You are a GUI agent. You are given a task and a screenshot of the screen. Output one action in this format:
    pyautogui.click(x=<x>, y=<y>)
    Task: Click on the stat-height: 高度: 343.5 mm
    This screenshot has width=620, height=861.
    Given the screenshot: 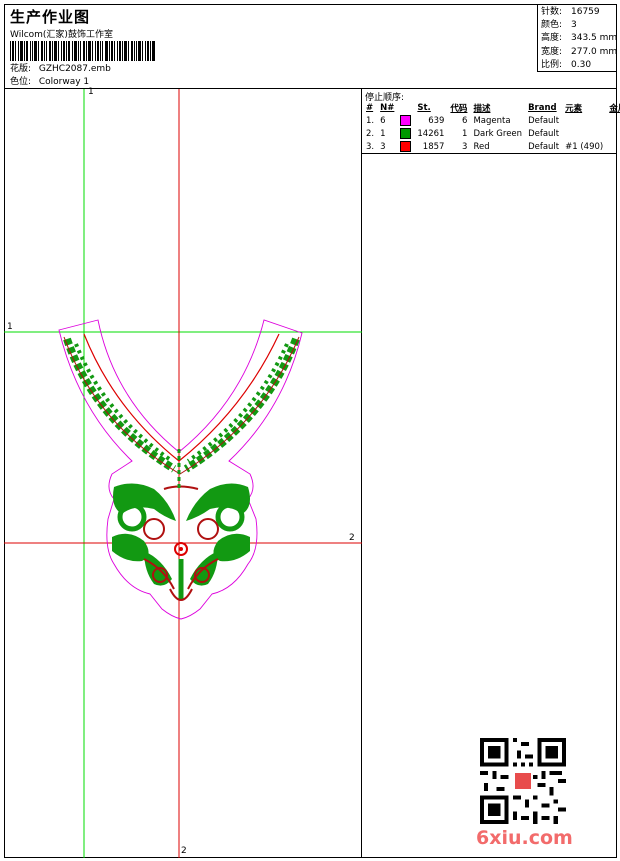 What is the action you would take?
    pyautogui.click(x=579, y=38)
    